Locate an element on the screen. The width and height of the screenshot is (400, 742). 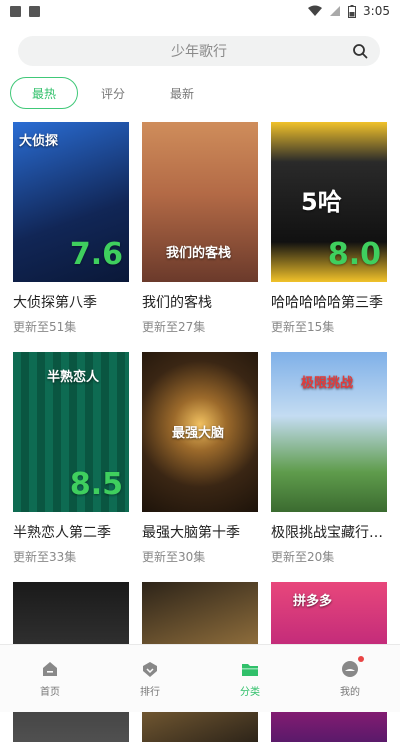
poster-text: 最强大脑 is located at coordinates (198, 433).